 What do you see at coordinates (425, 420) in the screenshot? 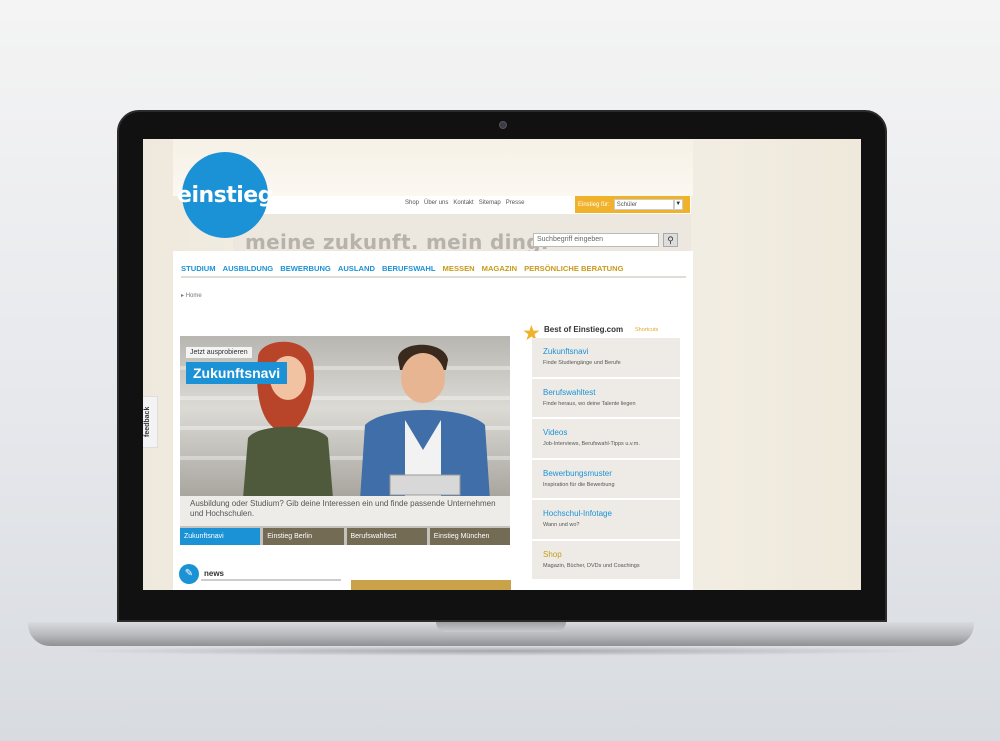
I see `man-illustration` at bounding box center [425, 420].